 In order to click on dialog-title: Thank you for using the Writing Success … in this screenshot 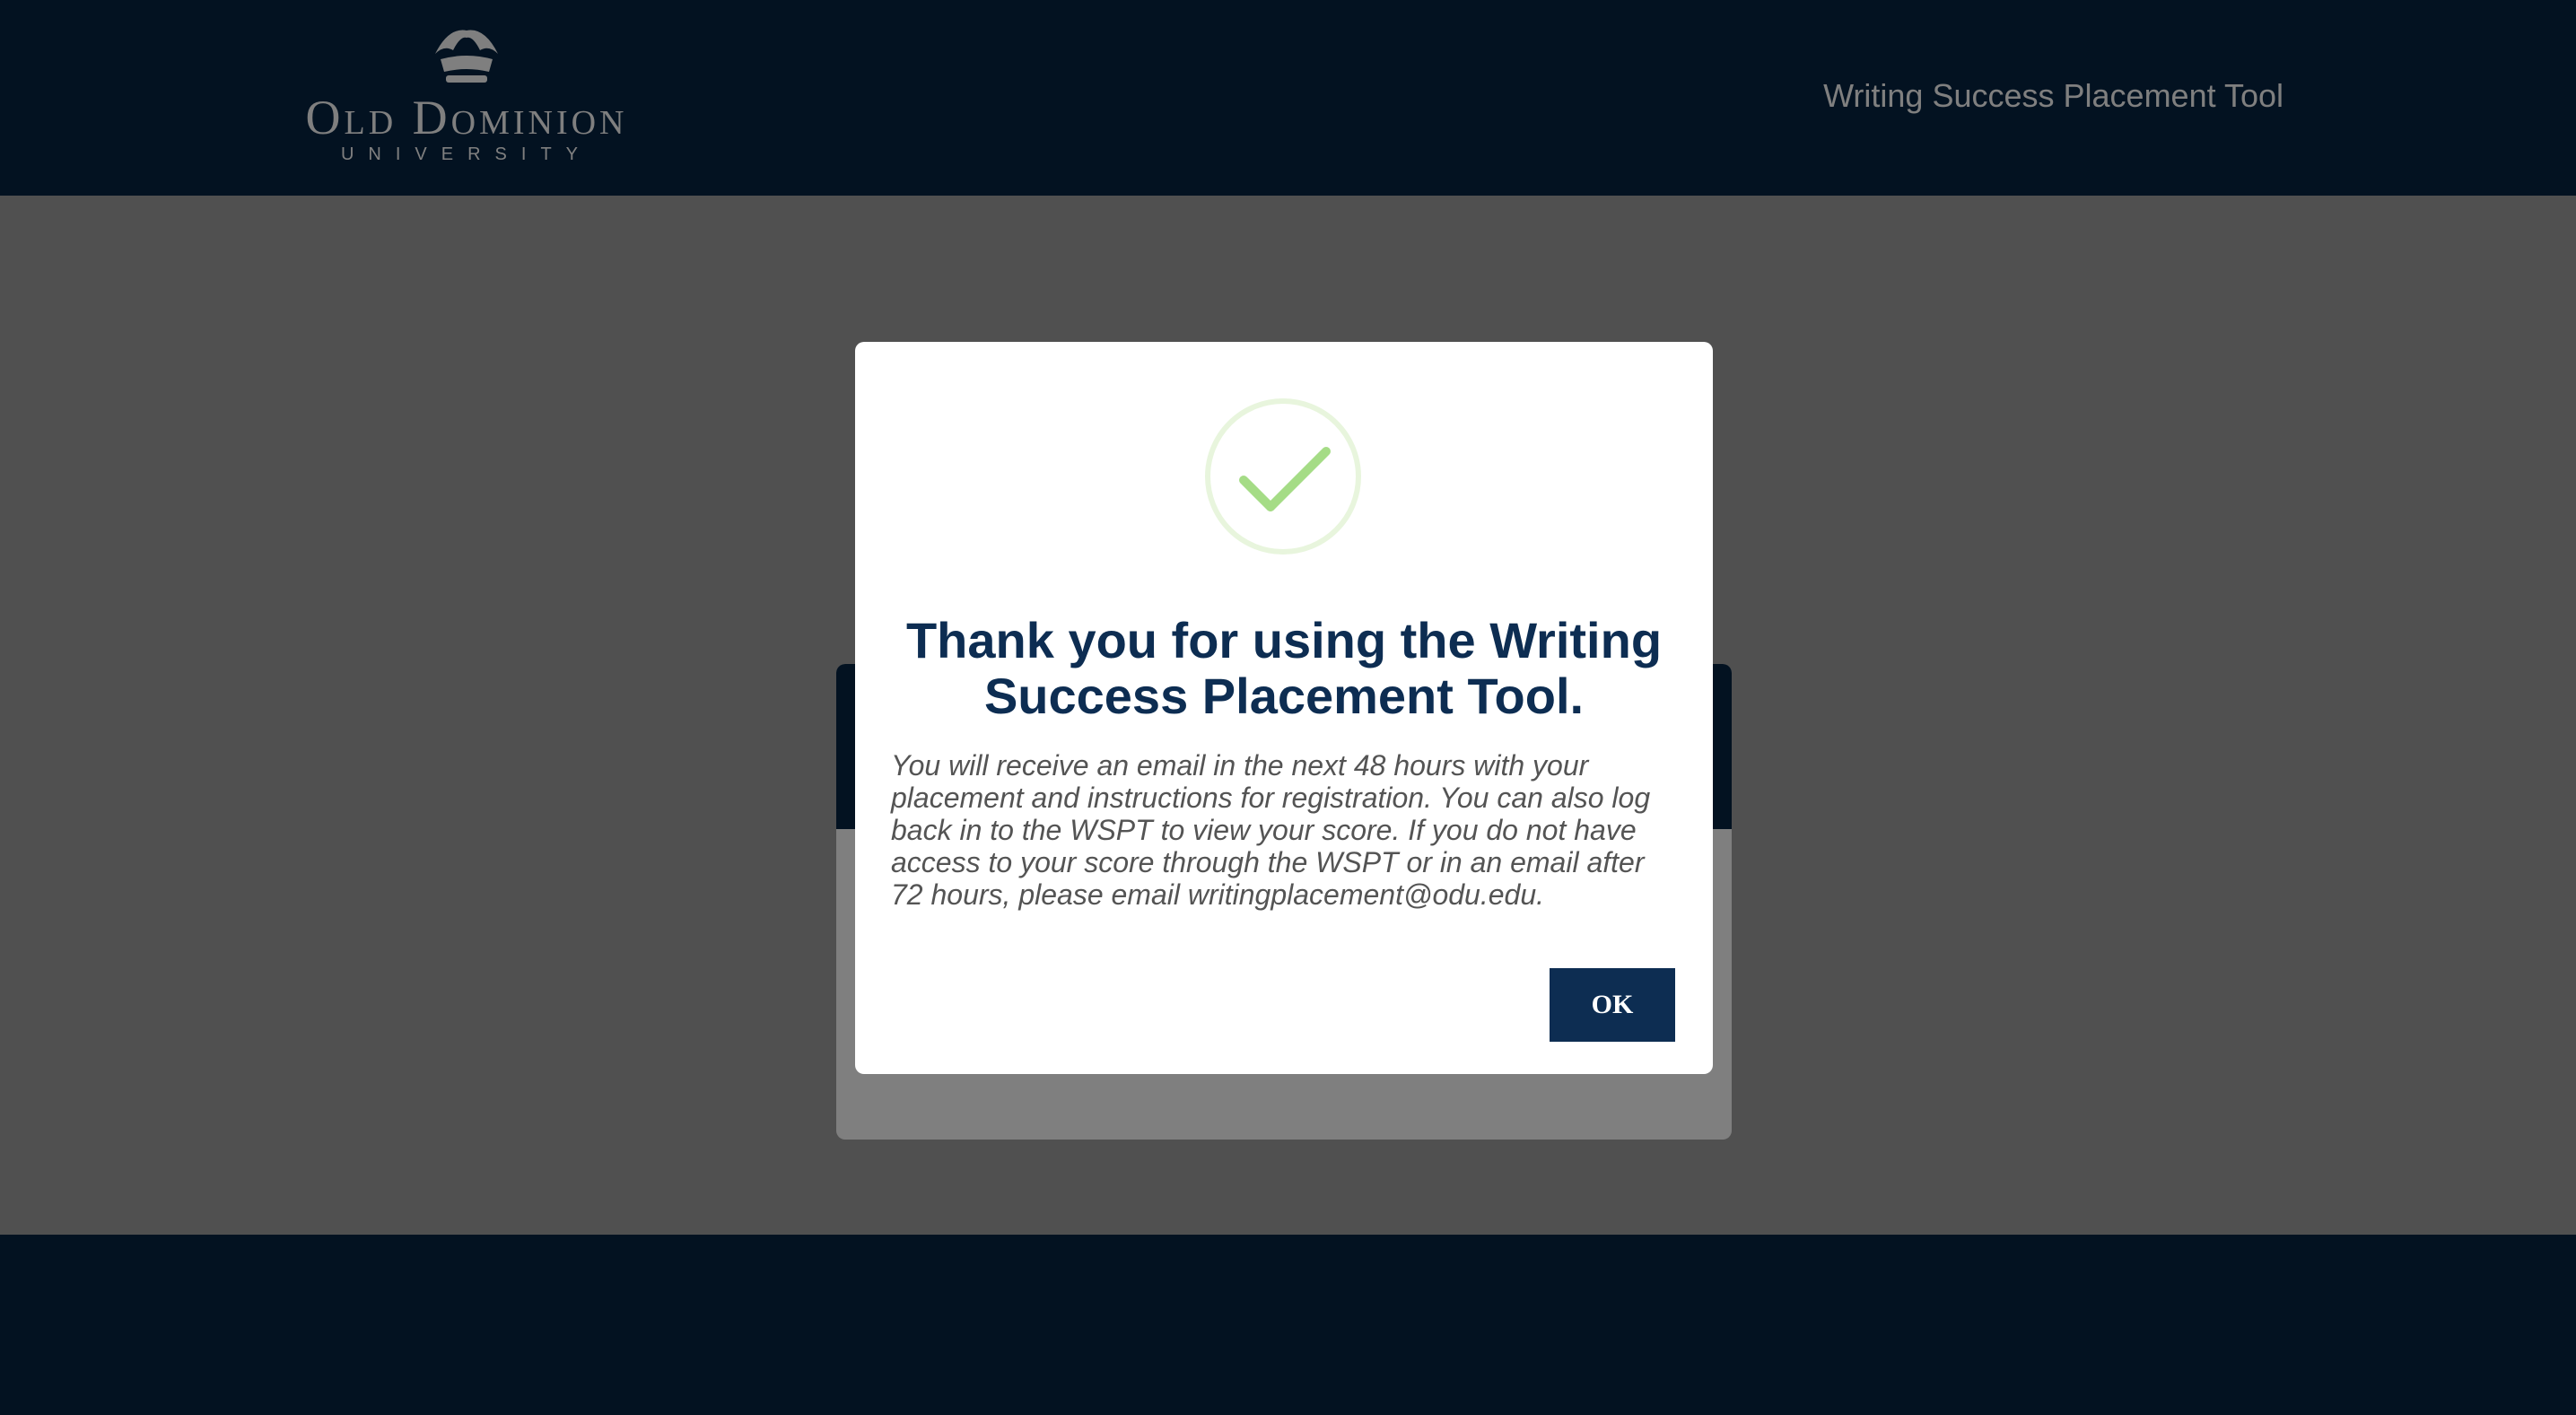, I will do `click(1284, 668)`.